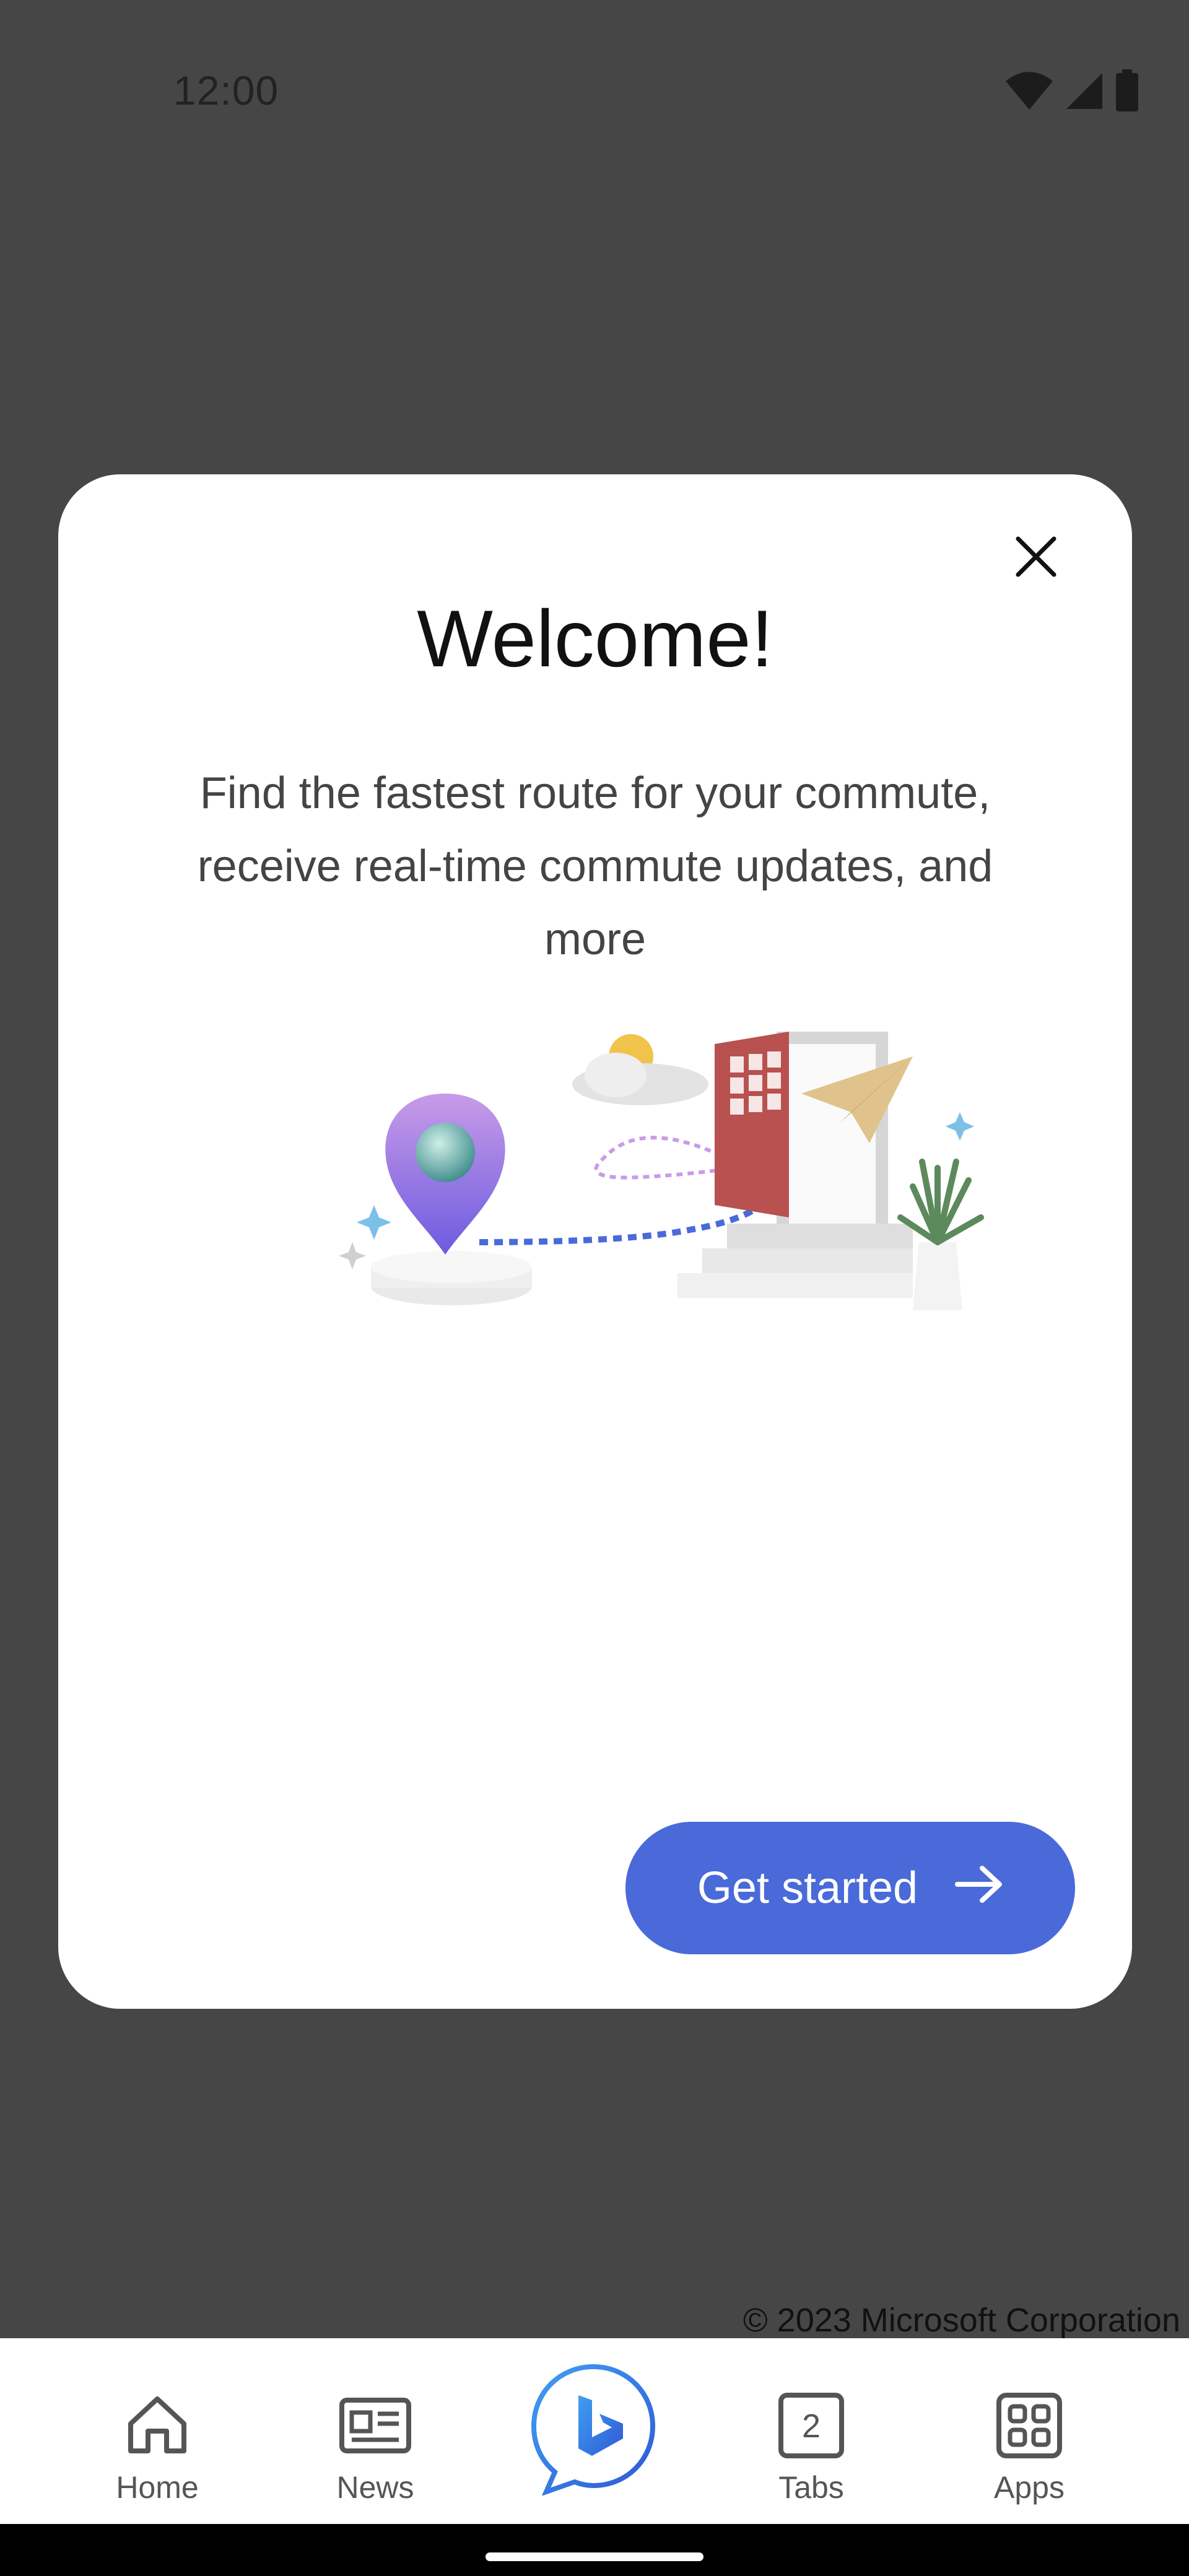 This screenshot has width=1189, height=2576. What do you see at coordinates (375, 2487) in the screenshot?
I see `nav-news-label: News` at bounding box center [375, 2487].